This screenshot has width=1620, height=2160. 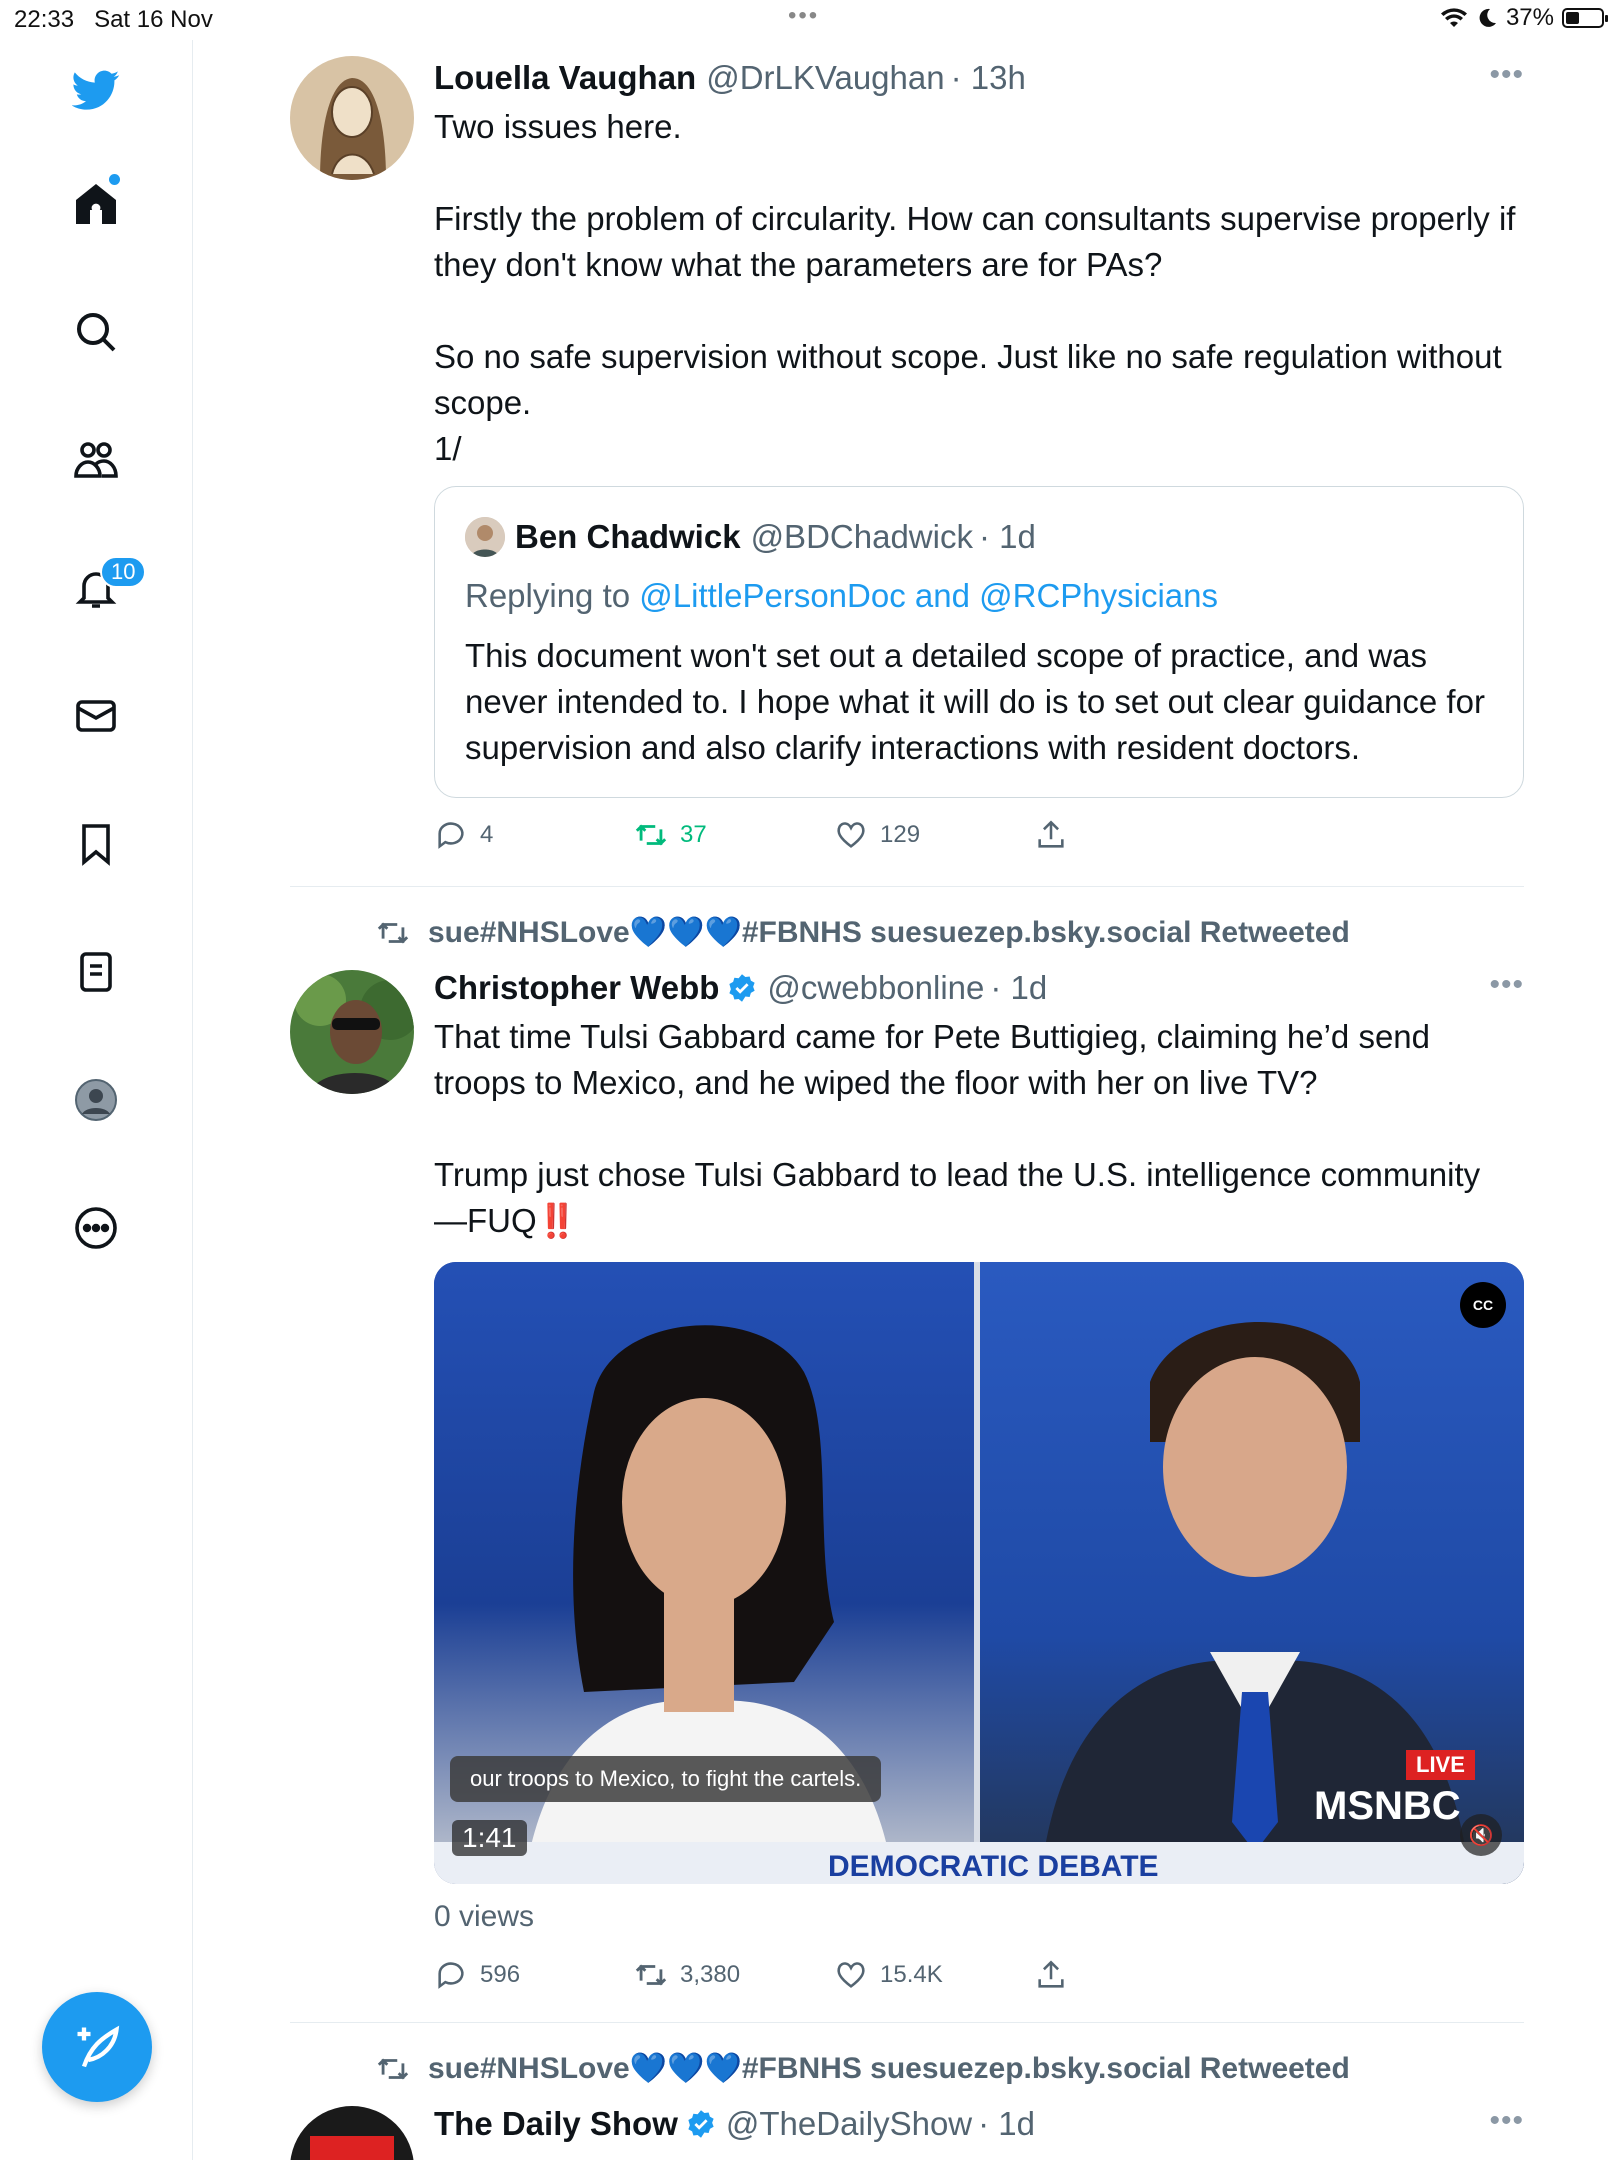 What do you see at coordinates (576, 988) in the screenshot?
I see `author-name: Christopher Webb` at bounding box center [576, 988].